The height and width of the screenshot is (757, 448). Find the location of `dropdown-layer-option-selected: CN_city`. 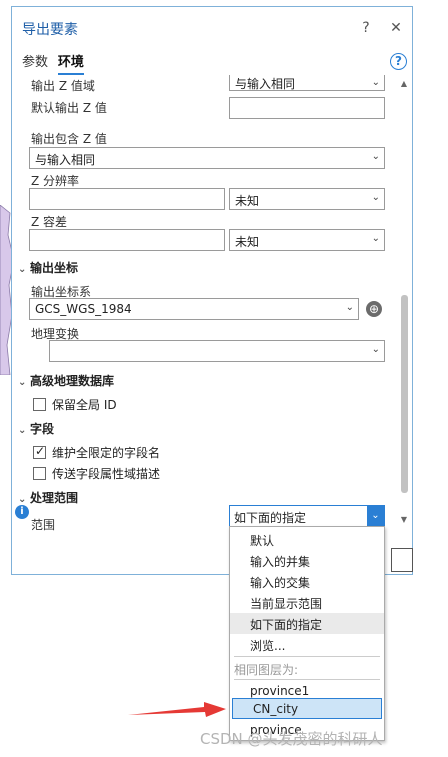

dropdown-layer-option-selected: CN_city is located at coordinates (307, 708).